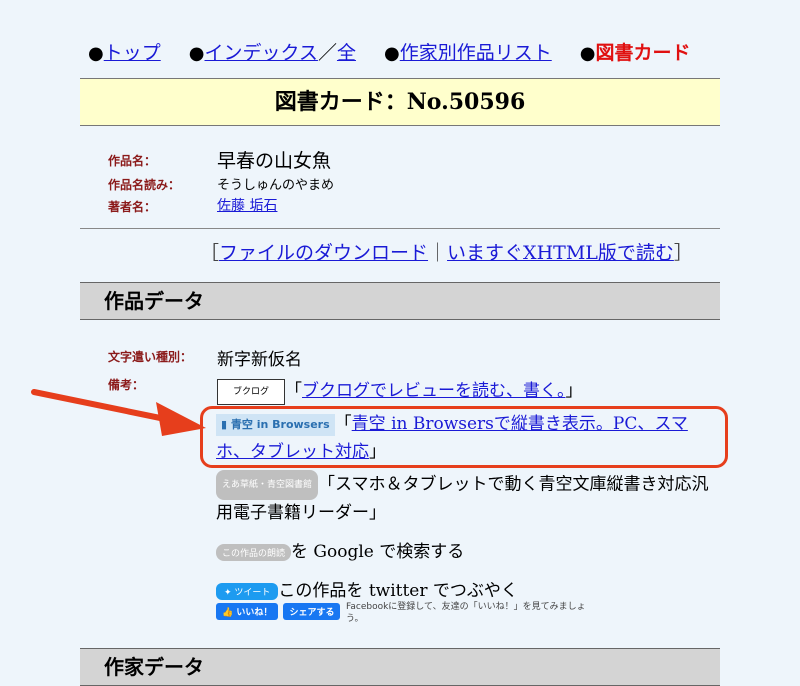  What do you see at coordinates (400, 228) in the screenshot?
I see `divider` at bounding box center [400, 228].